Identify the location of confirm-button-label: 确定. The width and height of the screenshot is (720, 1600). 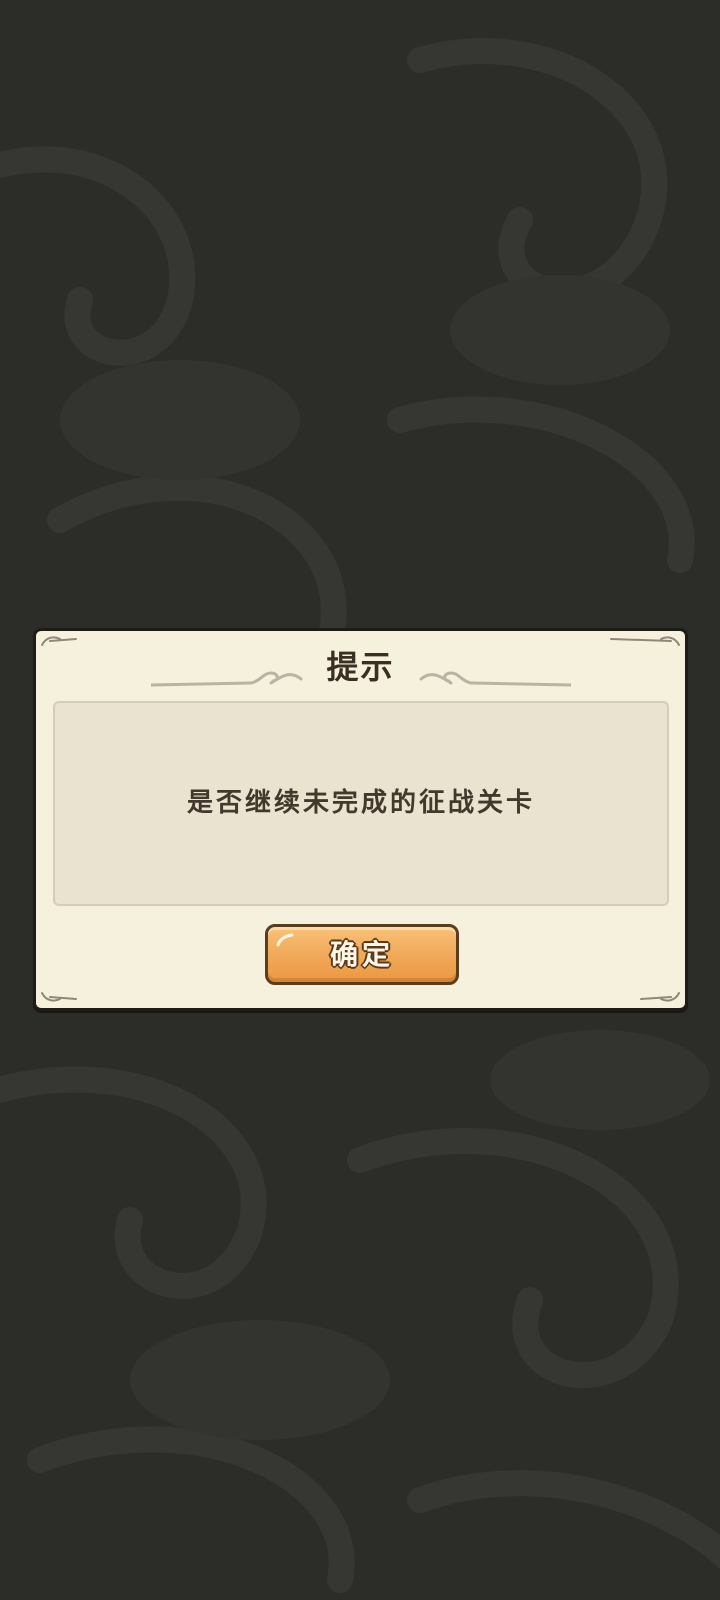
(361, 954).